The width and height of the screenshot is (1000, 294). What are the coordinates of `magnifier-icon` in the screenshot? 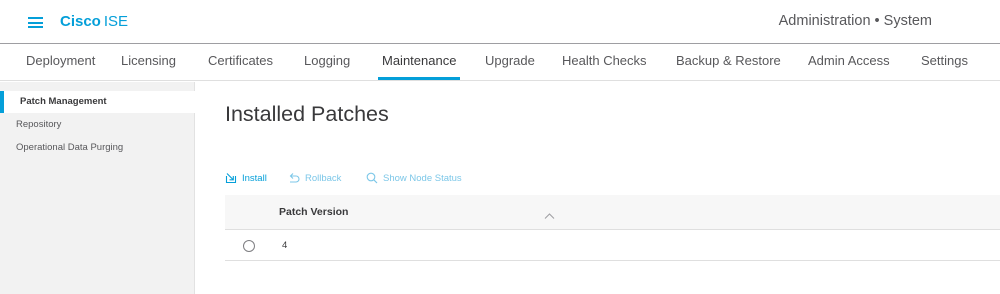 It's located at (372, 178).